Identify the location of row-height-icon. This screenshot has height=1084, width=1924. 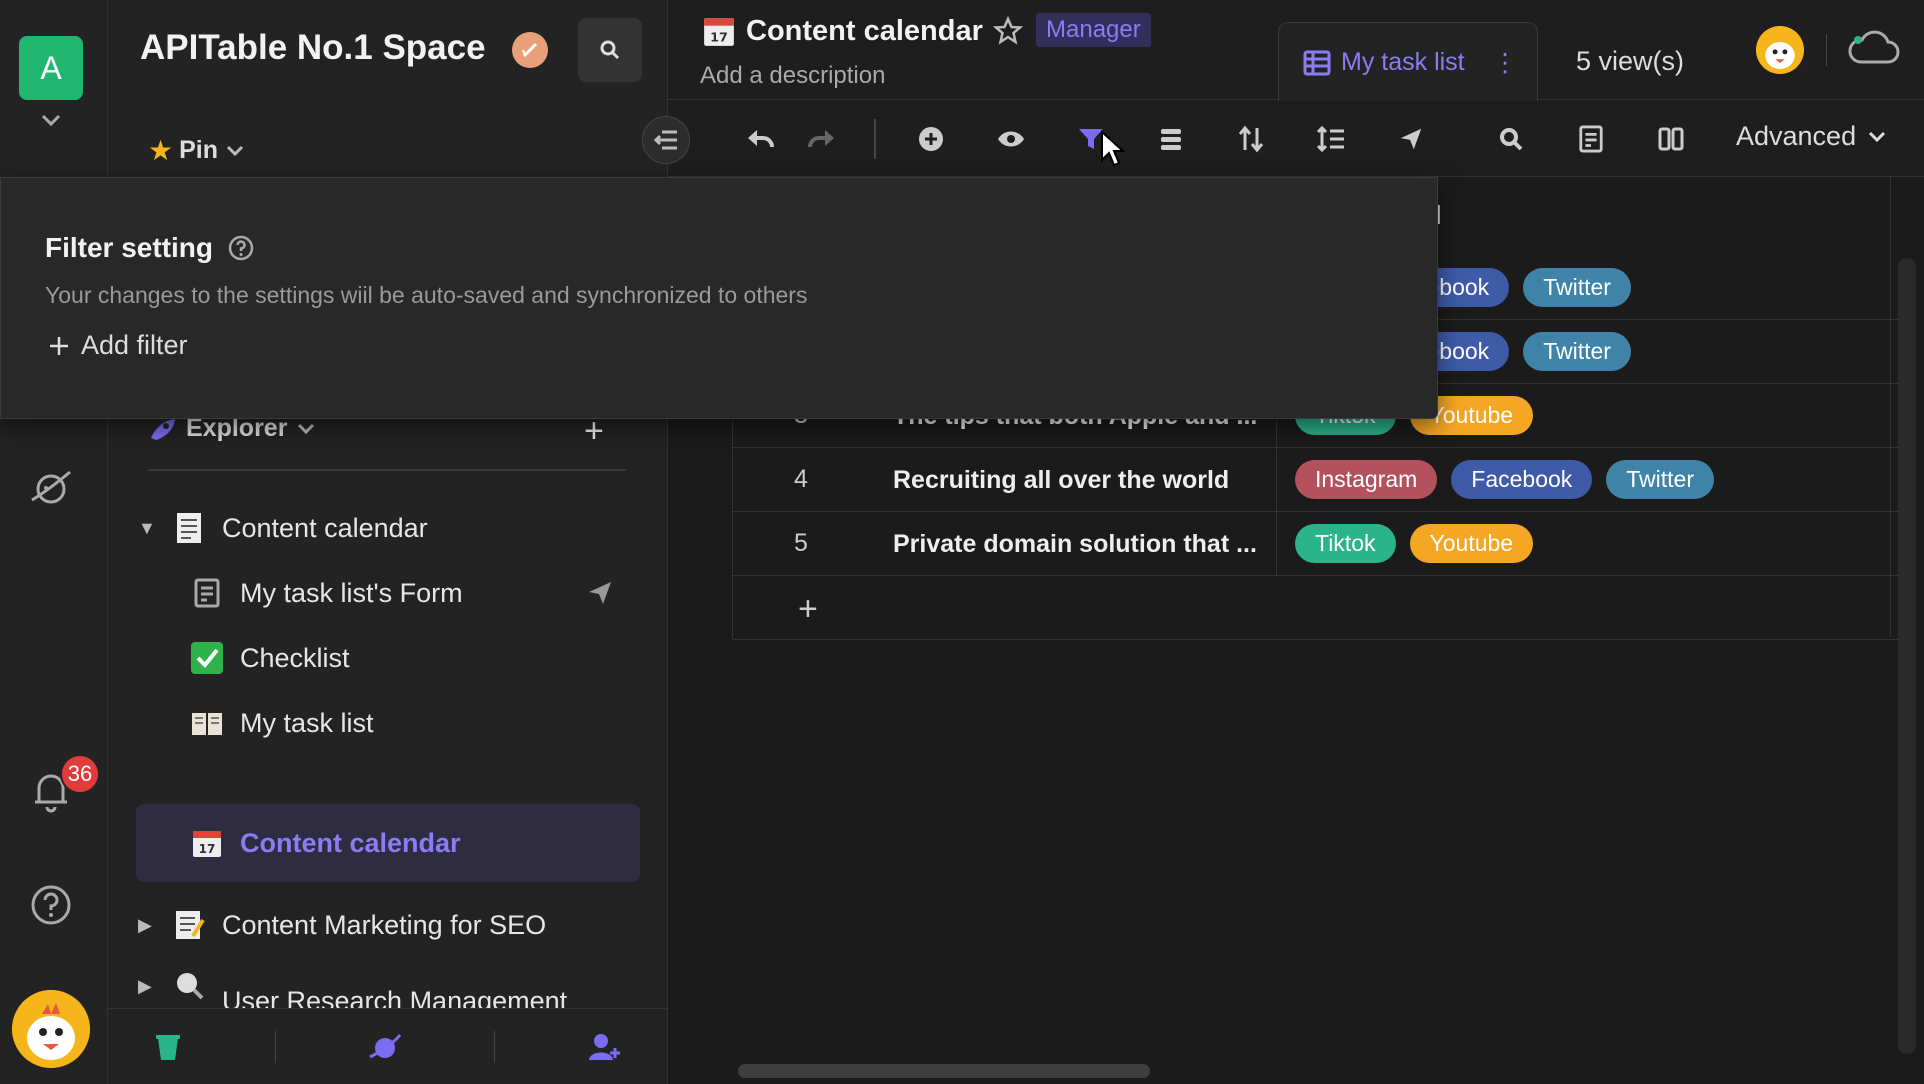
(1331, 139).